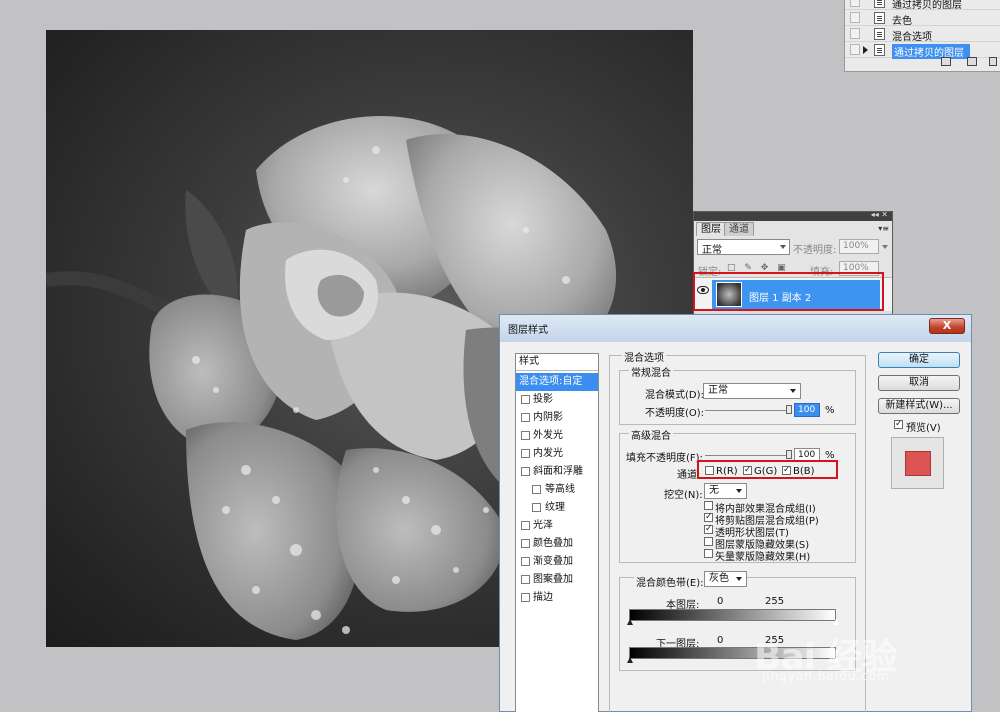 The image size is (1000, 712). I want to click on opacity-slider, so click(747, 410).